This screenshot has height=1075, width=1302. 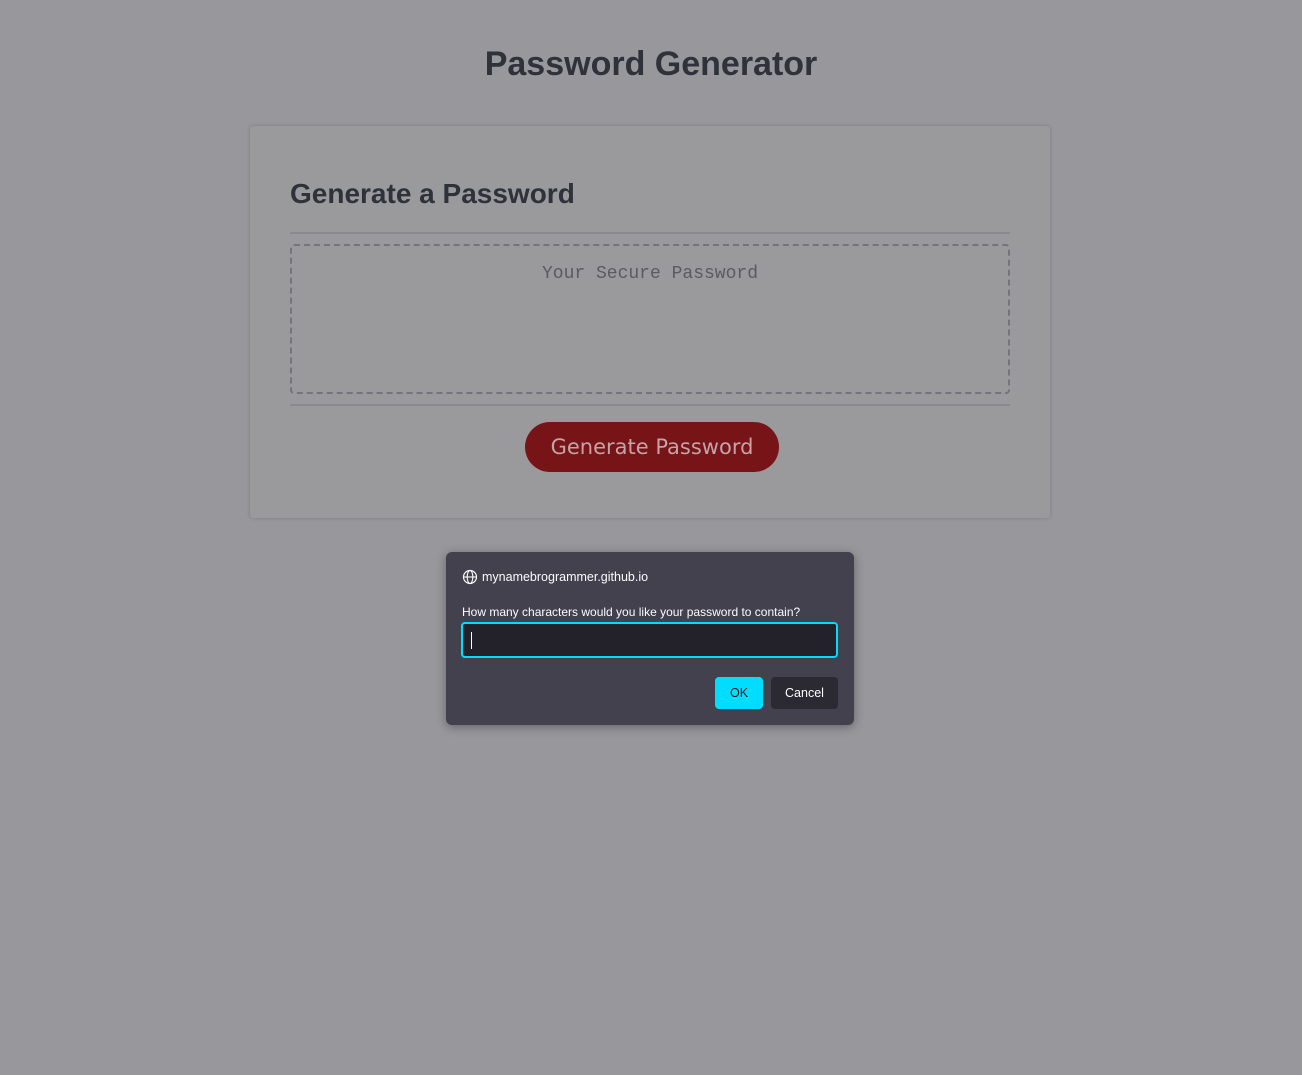 What do you see at coordinates (652, 447) in the screenshot?
I see `generate-password-button: Generate Password` at bounding box center [652, 447].